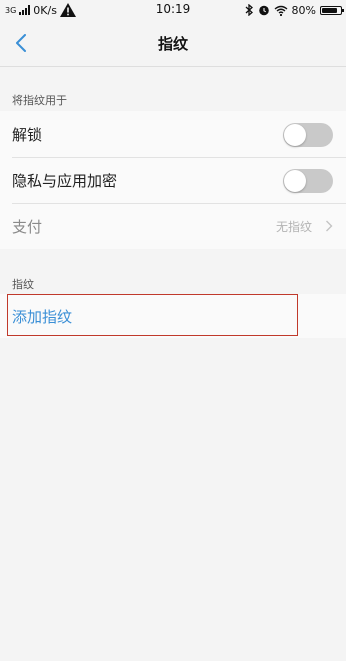 The width and height of the screenshot is (346, 661). What do you see at coordinates (263, 10) in the screenshot?
I see `alarm-icon` at bounding box center [263, 10].